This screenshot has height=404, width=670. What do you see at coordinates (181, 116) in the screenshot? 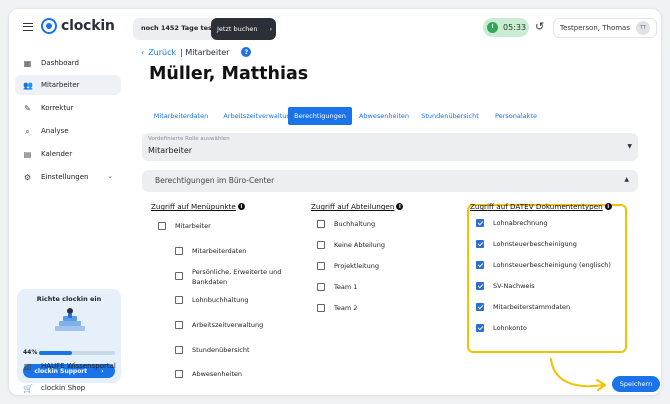
I see `tab-mitarbeiterdaten: Mitarbeiterdaten` at bounding box center [181, 116].